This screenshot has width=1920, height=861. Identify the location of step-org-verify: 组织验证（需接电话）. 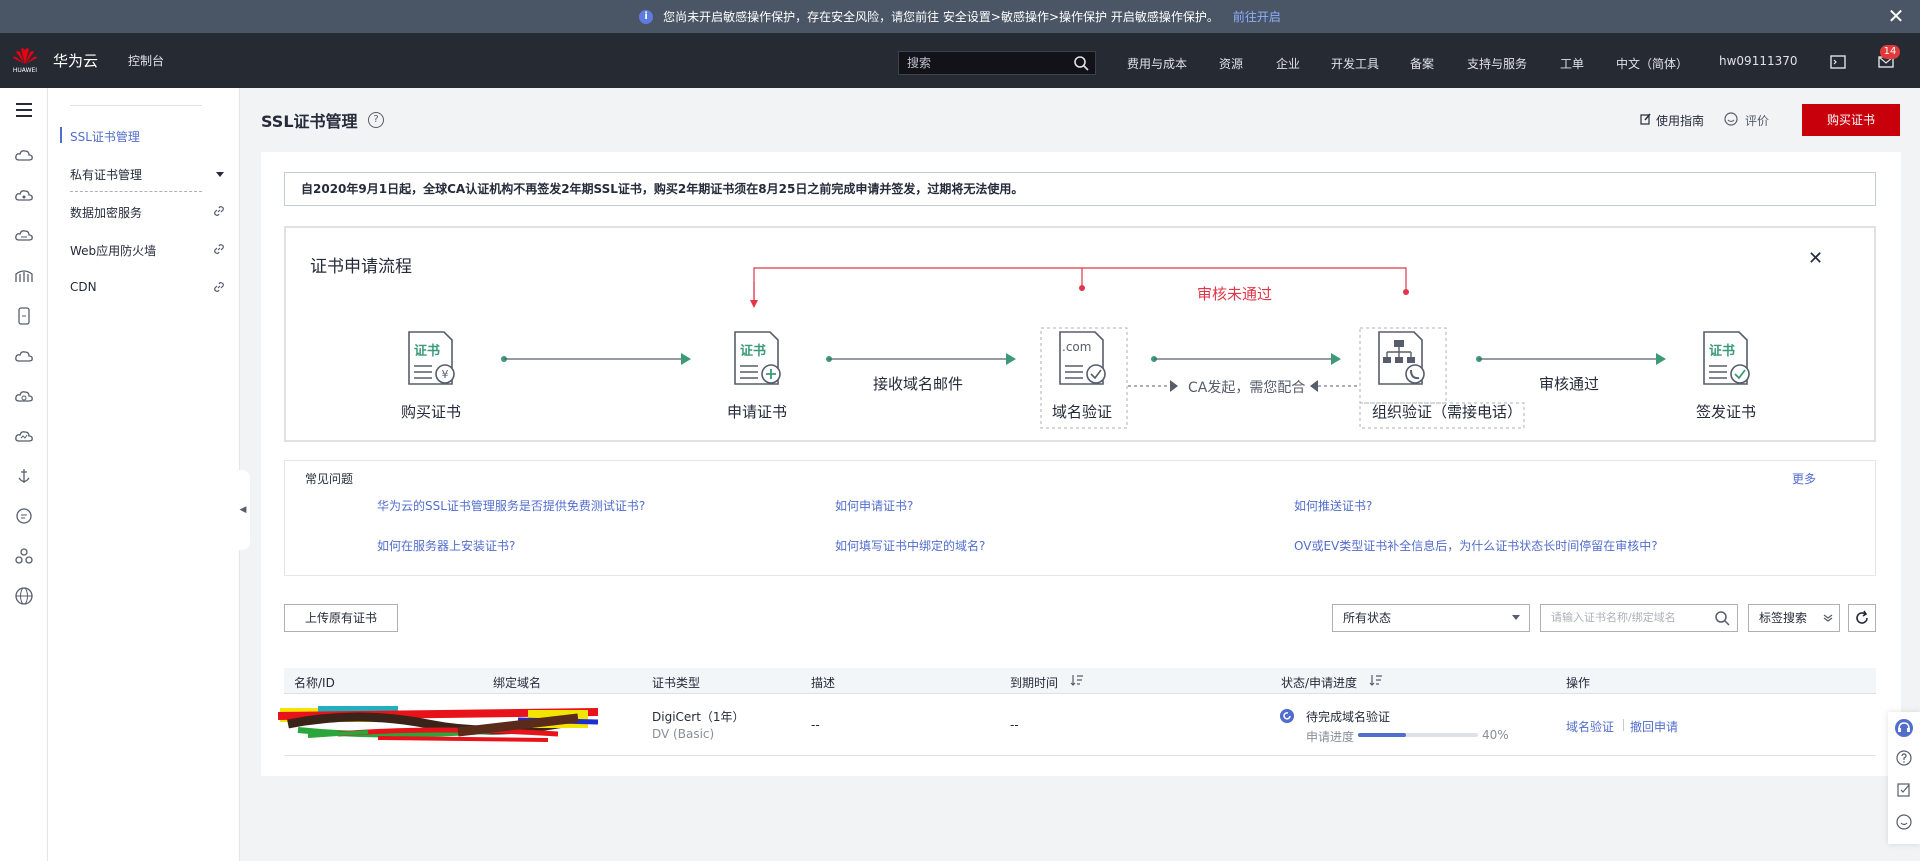
(1447, 412).